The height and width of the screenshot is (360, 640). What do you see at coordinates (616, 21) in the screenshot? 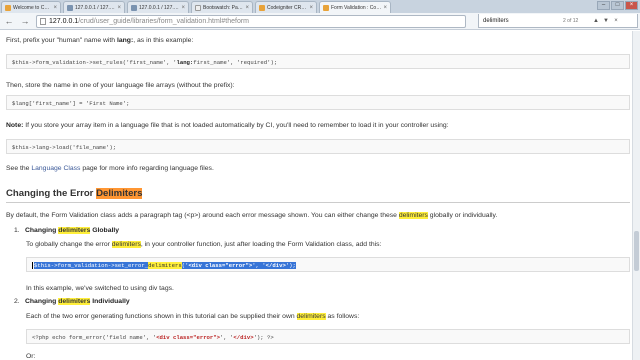
I see `find-close-icon: ×` at bounding box center [616, 21].